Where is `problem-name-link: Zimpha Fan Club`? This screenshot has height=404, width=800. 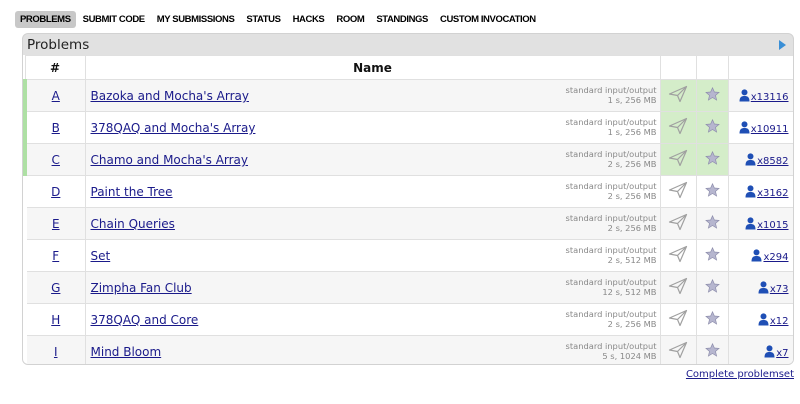
problem-name-link: Zimpha Fan Club is located at coordinates (141, 288).